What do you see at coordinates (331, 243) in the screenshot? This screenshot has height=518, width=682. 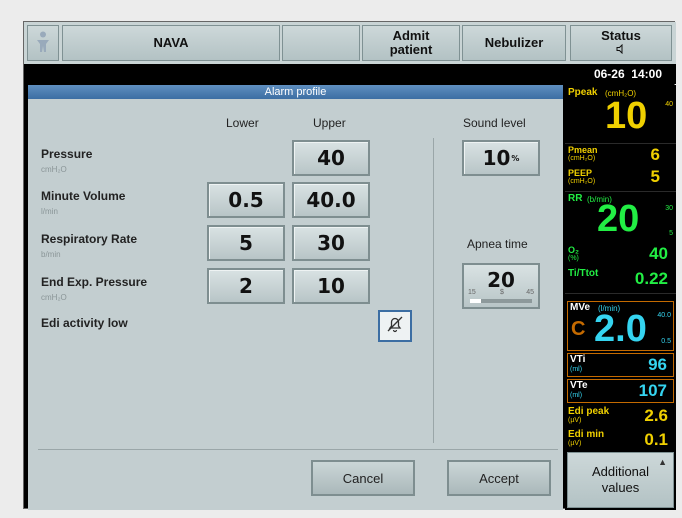 I see `respiratory-rate-upper-field: 30` at bounding box center [331, 243].